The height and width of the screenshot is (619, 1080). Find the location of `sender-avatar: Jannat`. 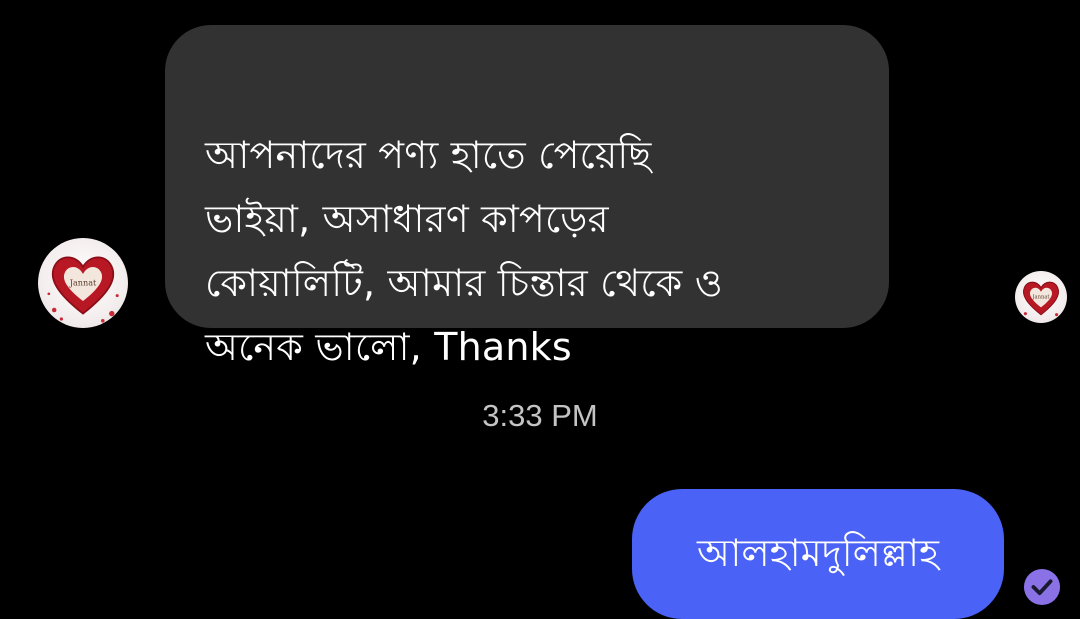

sender-avatar: Jannat is located at coordinates (83, 283).